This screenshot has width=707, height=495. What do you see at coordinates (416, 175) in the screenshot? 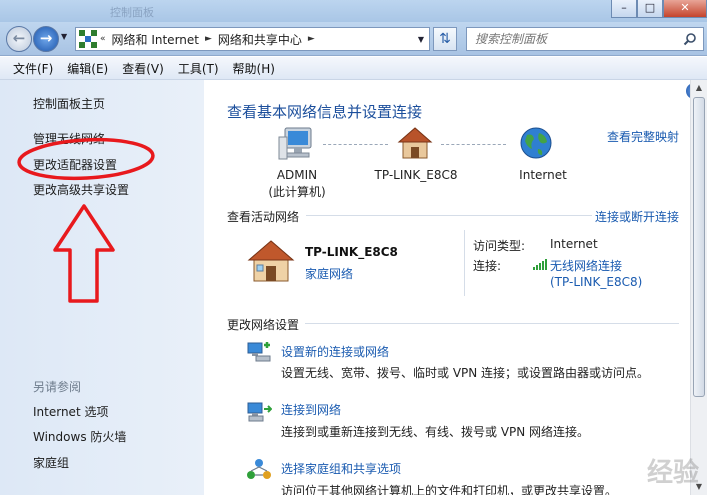
I see `router-name-label: TP-LINK_E8C8` at bounding box center [416, 175].